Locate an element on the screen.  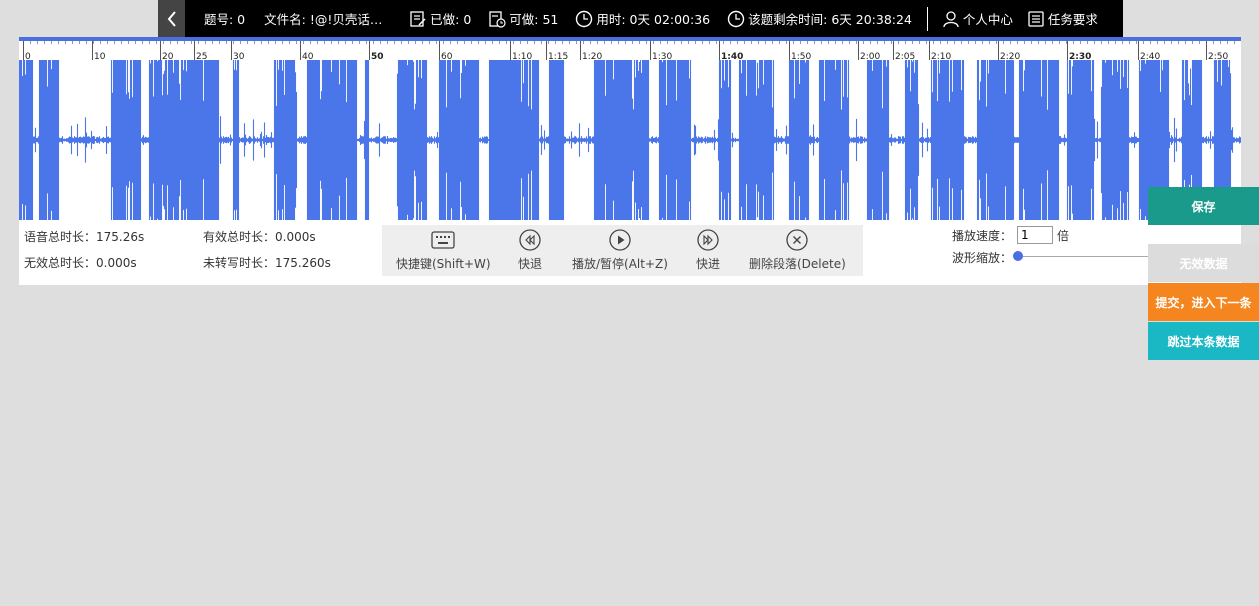
timeline-label: 1:40 is located at coordinates (732, 56).